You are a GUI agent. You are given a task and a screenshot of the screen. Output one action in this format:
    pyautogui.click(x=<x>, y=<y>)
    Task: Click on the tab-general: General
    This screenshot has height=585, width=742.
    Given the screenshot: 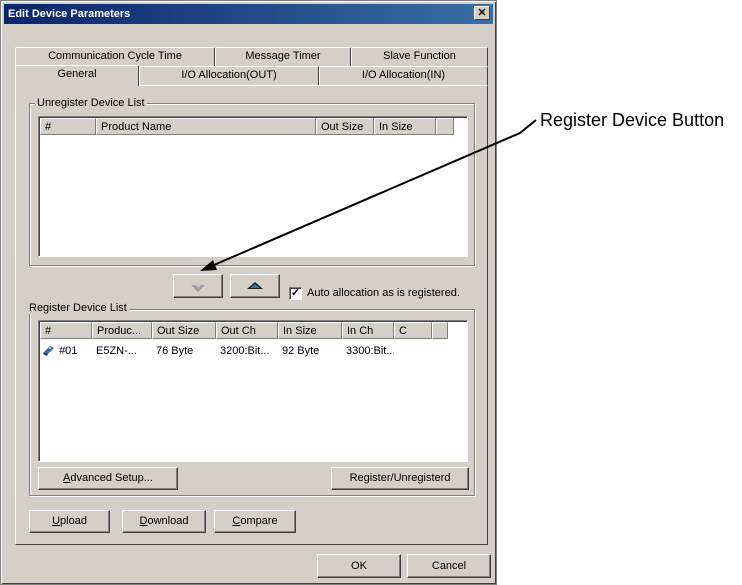 What is the action you would take?
    pyautogui.click(x=77, y=75)
    